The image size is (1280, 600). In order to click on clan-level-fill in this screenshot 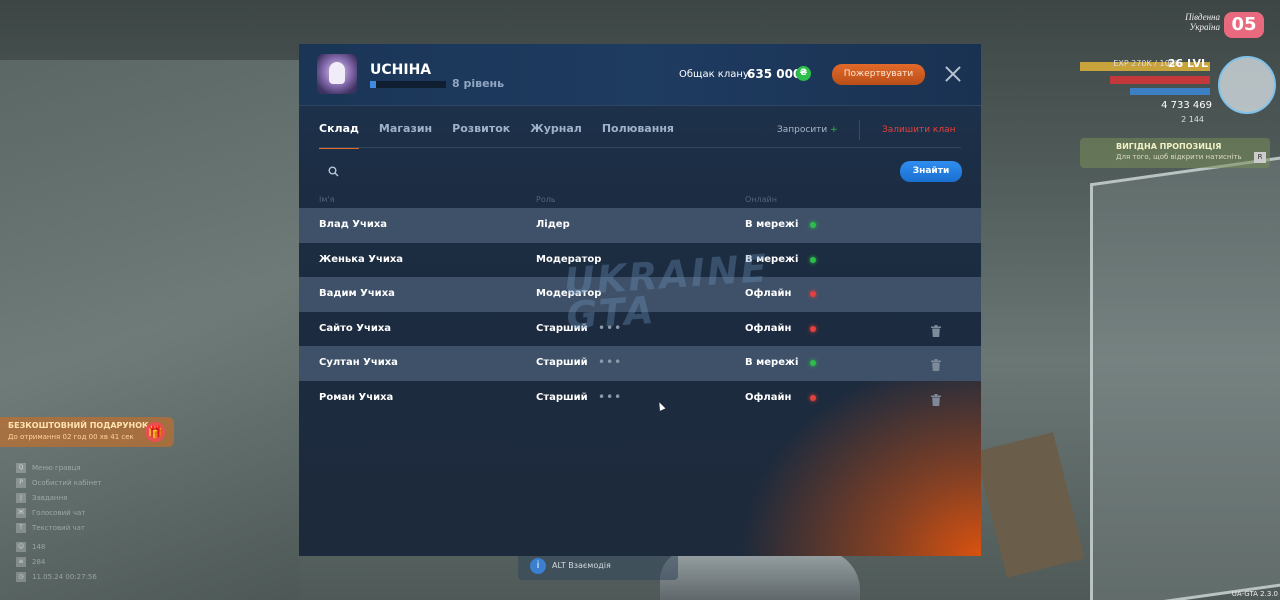, I will do `click(373, 84)`.